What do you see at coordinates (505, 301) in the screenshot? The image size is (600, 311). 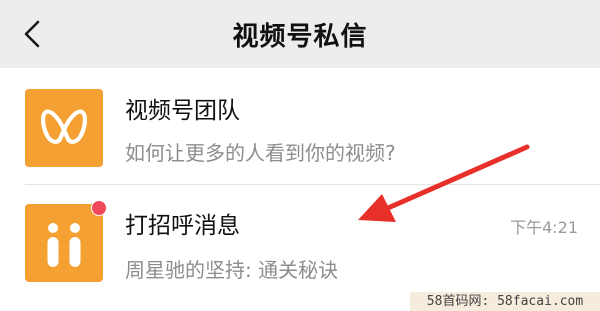 I see `watermark: 58首码网: 58facai.com` at bounding box center [505, 301].